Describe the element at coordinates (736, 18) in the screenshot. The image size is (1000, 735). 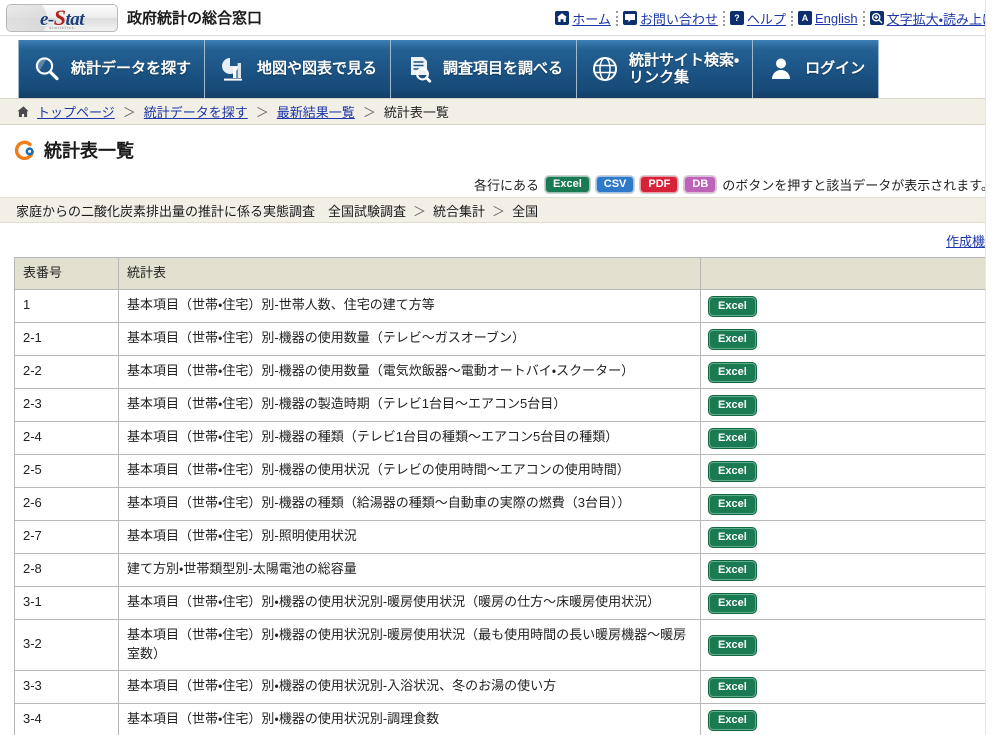
I see `question-mark-icon: ?` at that location.